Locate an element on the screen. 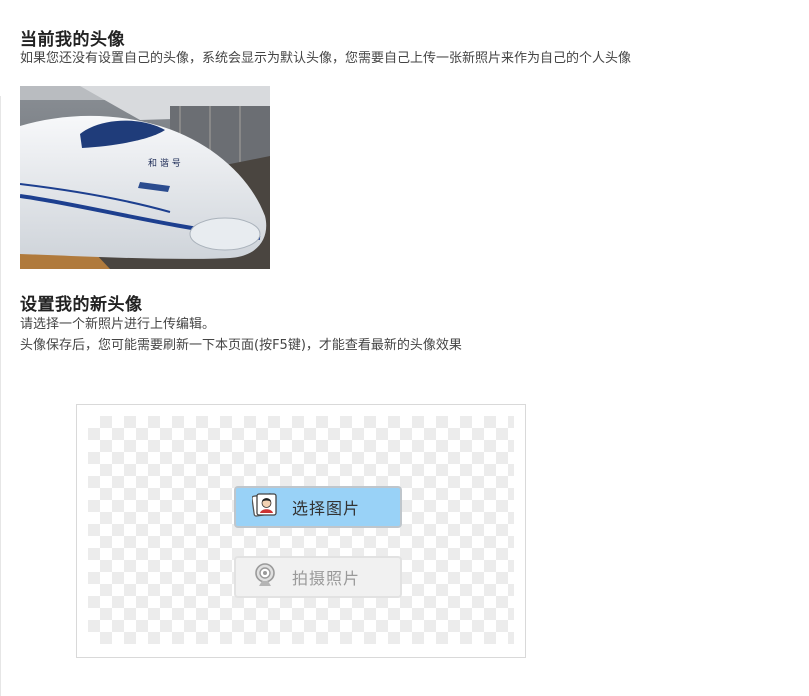  current-avatar-title: 当前我的头像 is located at coordinates (72, 40).